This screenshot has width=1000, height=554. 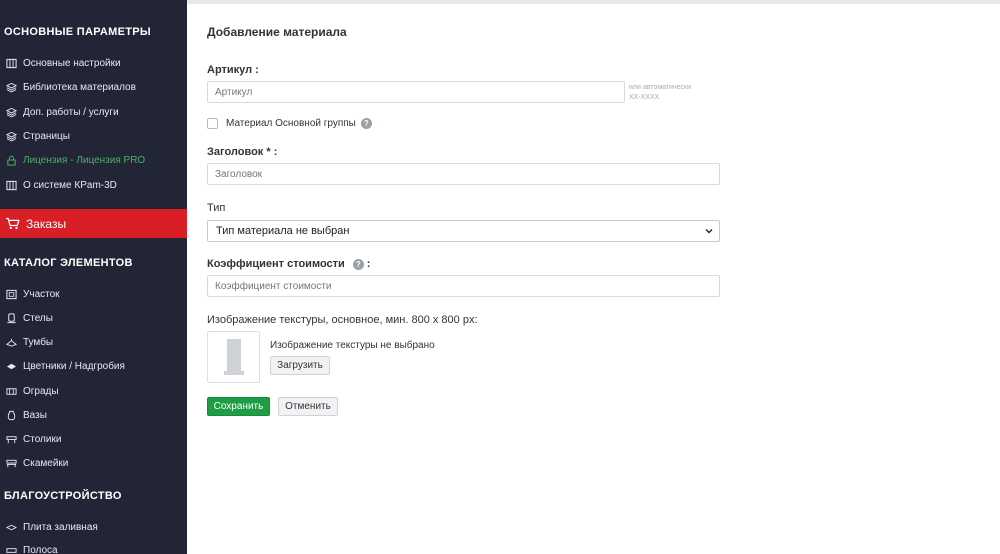 I want to click on sidebar-item-pedestals: Тумбы, so click(x=93, y=342).